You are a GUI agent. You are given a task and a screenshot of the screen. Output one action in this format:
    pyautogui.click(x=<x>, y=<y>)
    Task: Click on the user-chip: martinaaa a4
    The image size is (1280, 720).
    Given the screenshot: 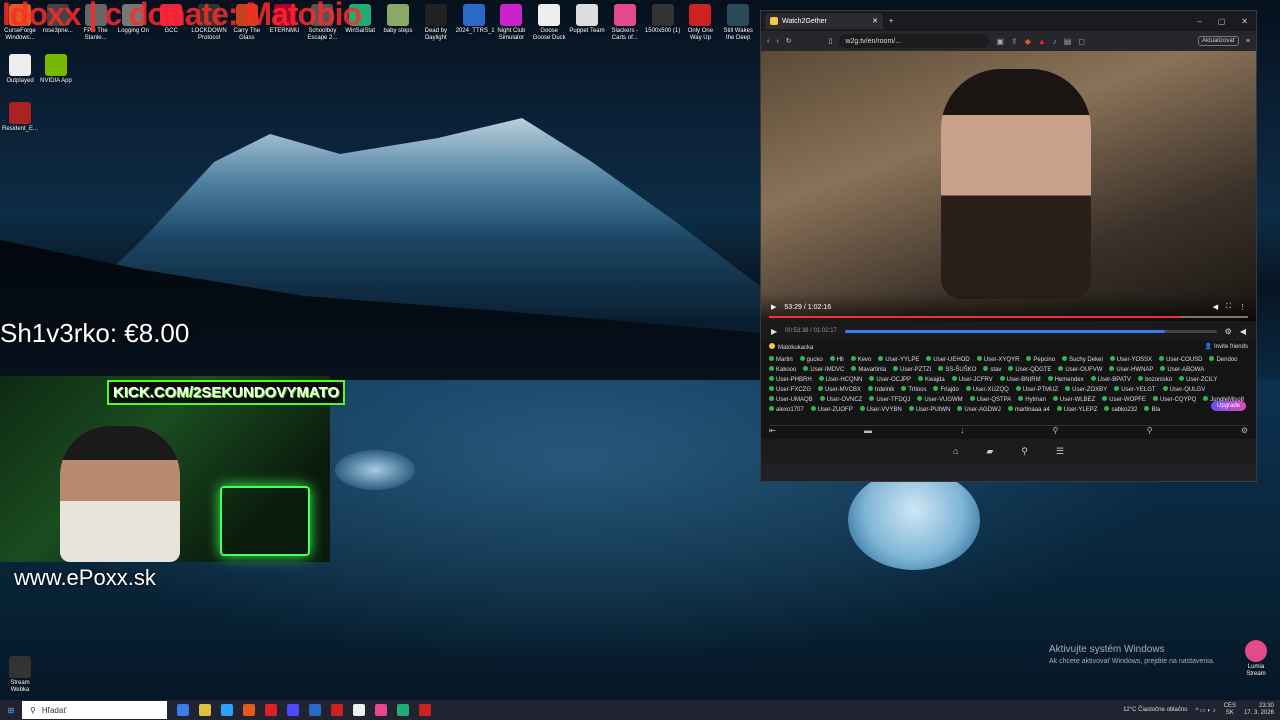 What is the action you would take?
    pyautogui.click(x=1029, y=410)
    